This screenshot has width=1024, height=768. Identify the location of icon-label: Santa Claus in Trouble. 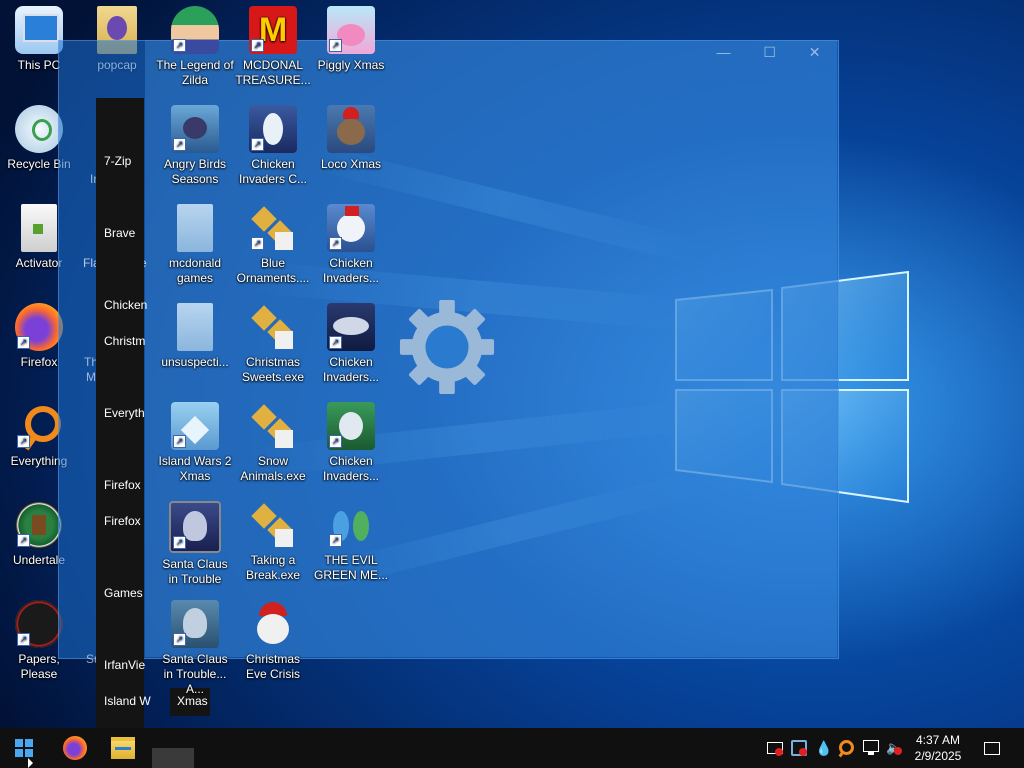
(195, 571).